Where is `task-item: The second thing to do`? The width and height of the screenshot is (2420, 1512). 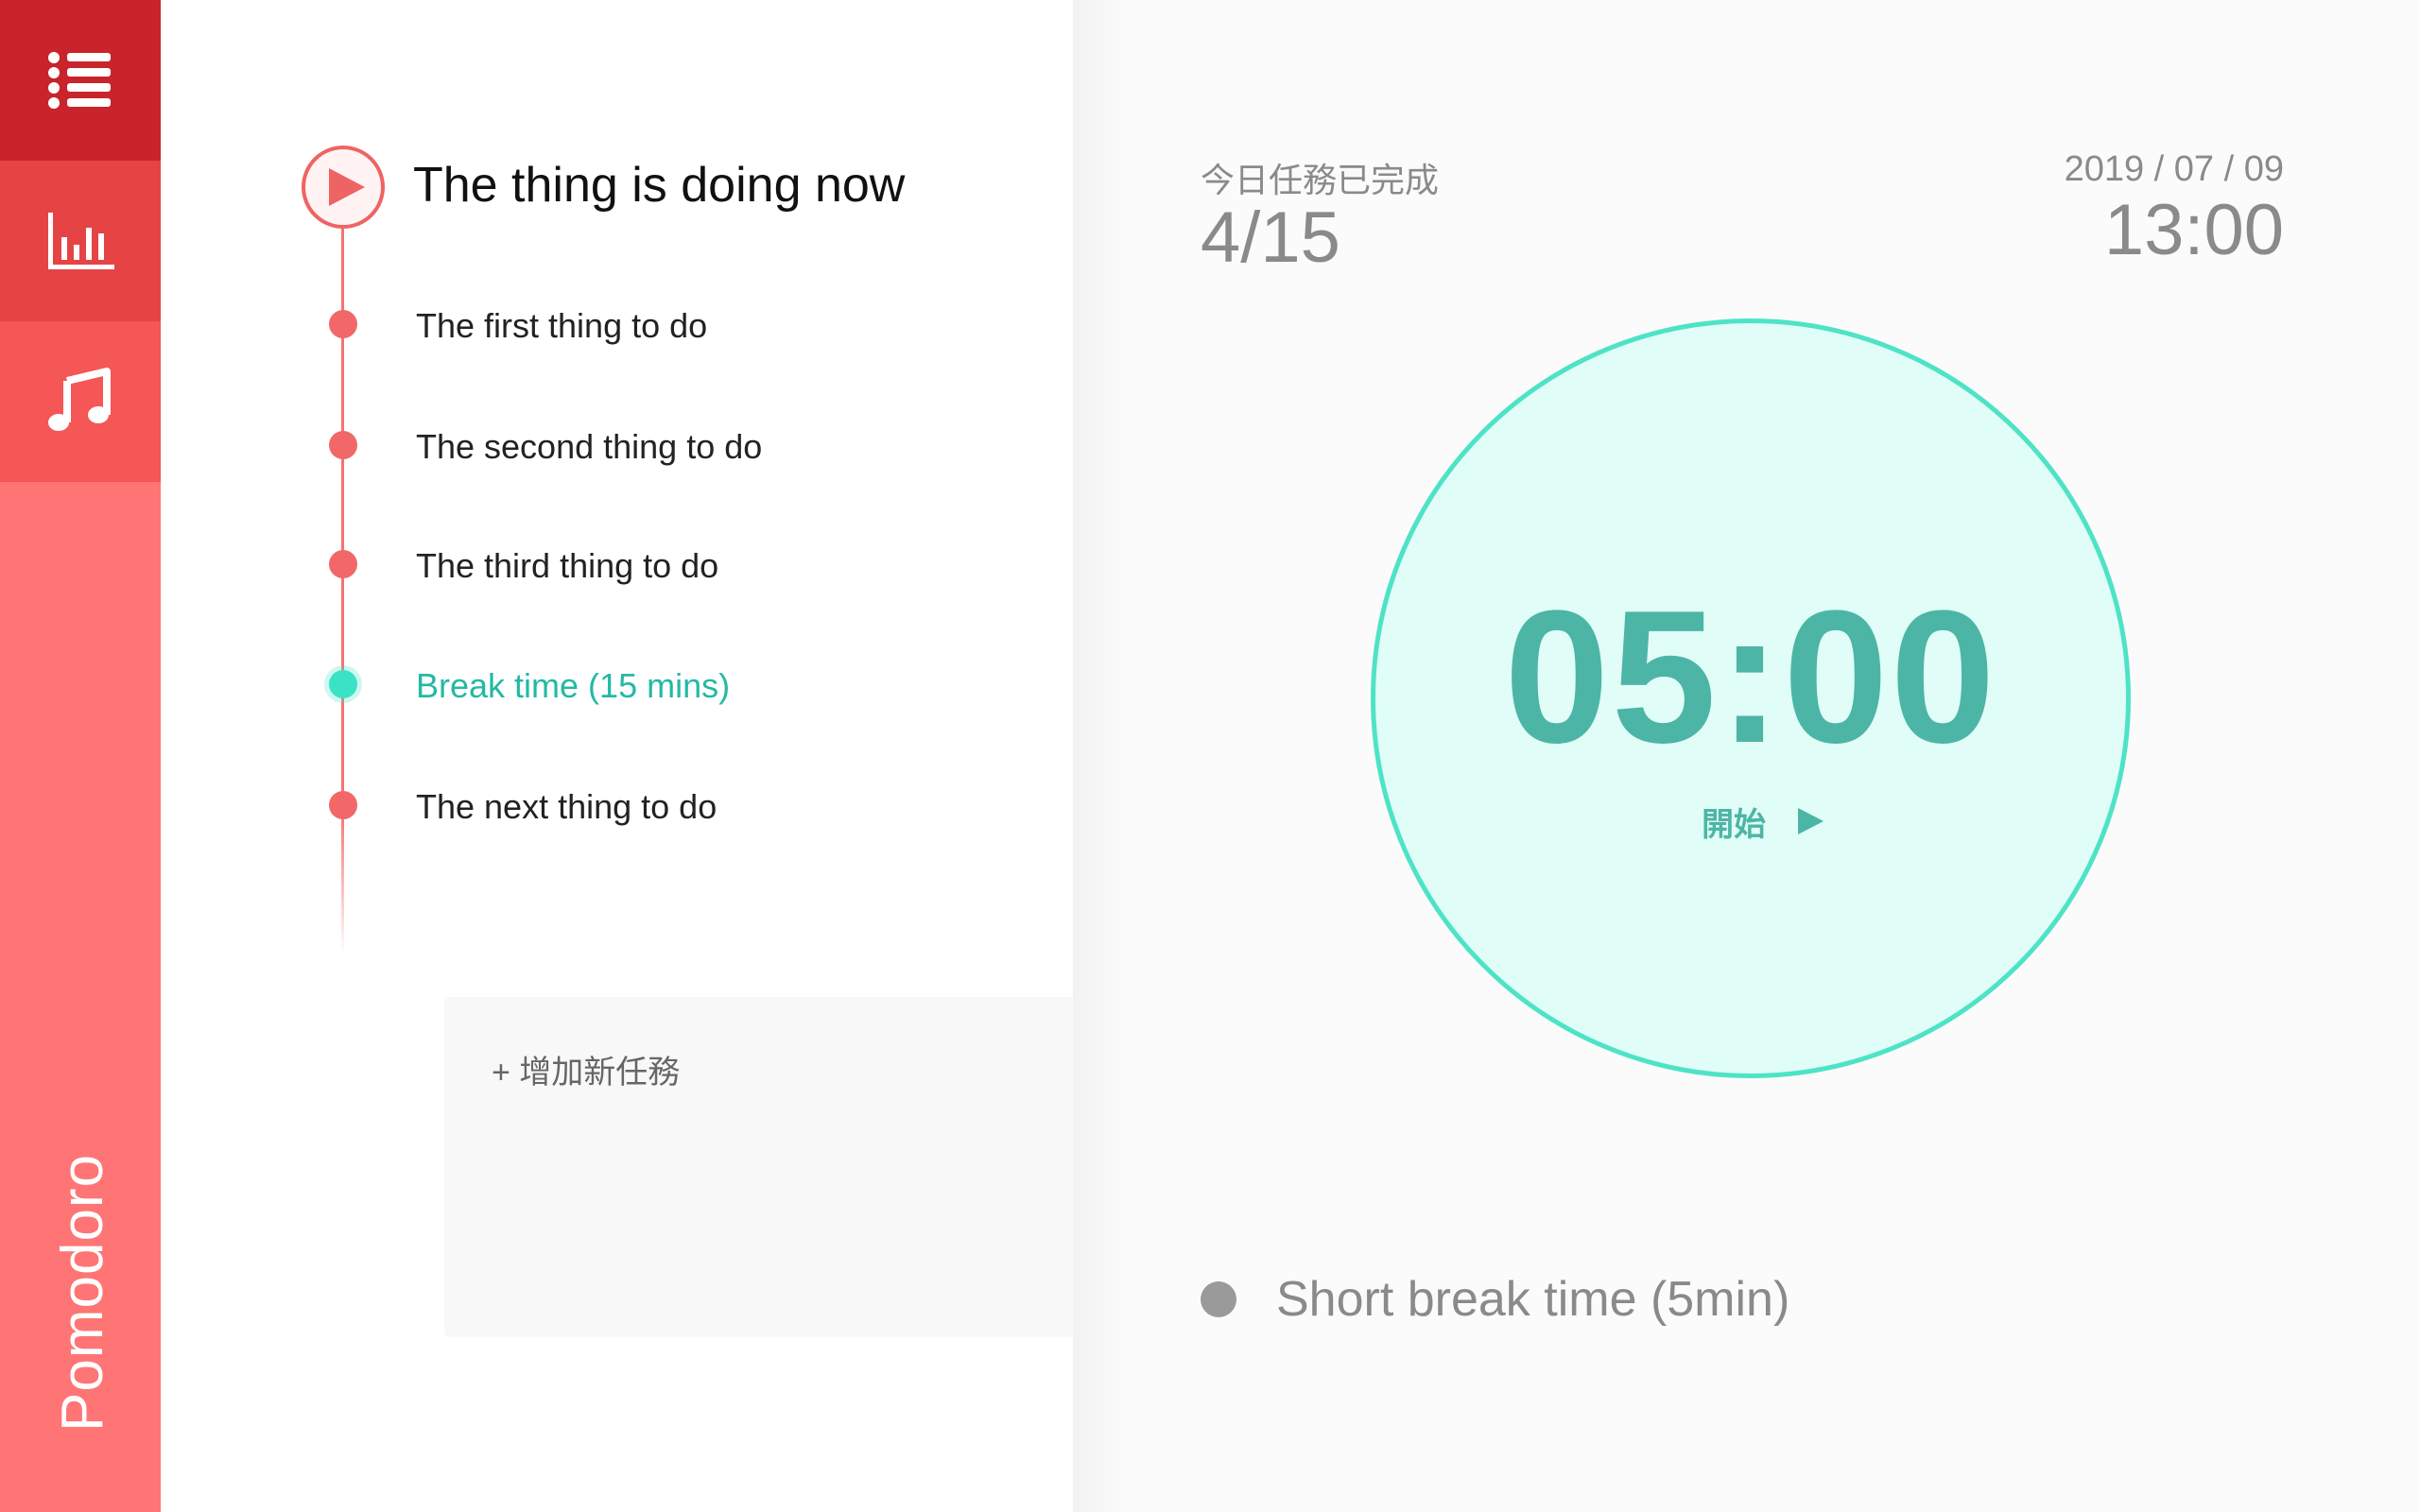 task-item: The second thing to do is located at coordinates (614, 445).